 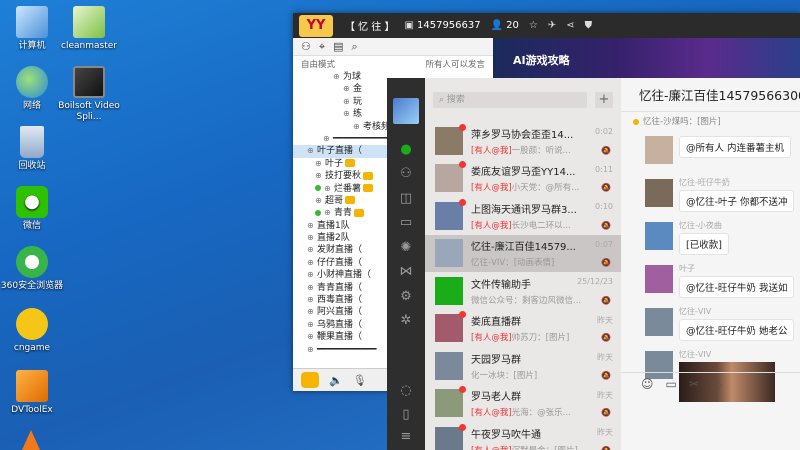 I want to click on phone-icon: ◌, so click(x=406, y=391).